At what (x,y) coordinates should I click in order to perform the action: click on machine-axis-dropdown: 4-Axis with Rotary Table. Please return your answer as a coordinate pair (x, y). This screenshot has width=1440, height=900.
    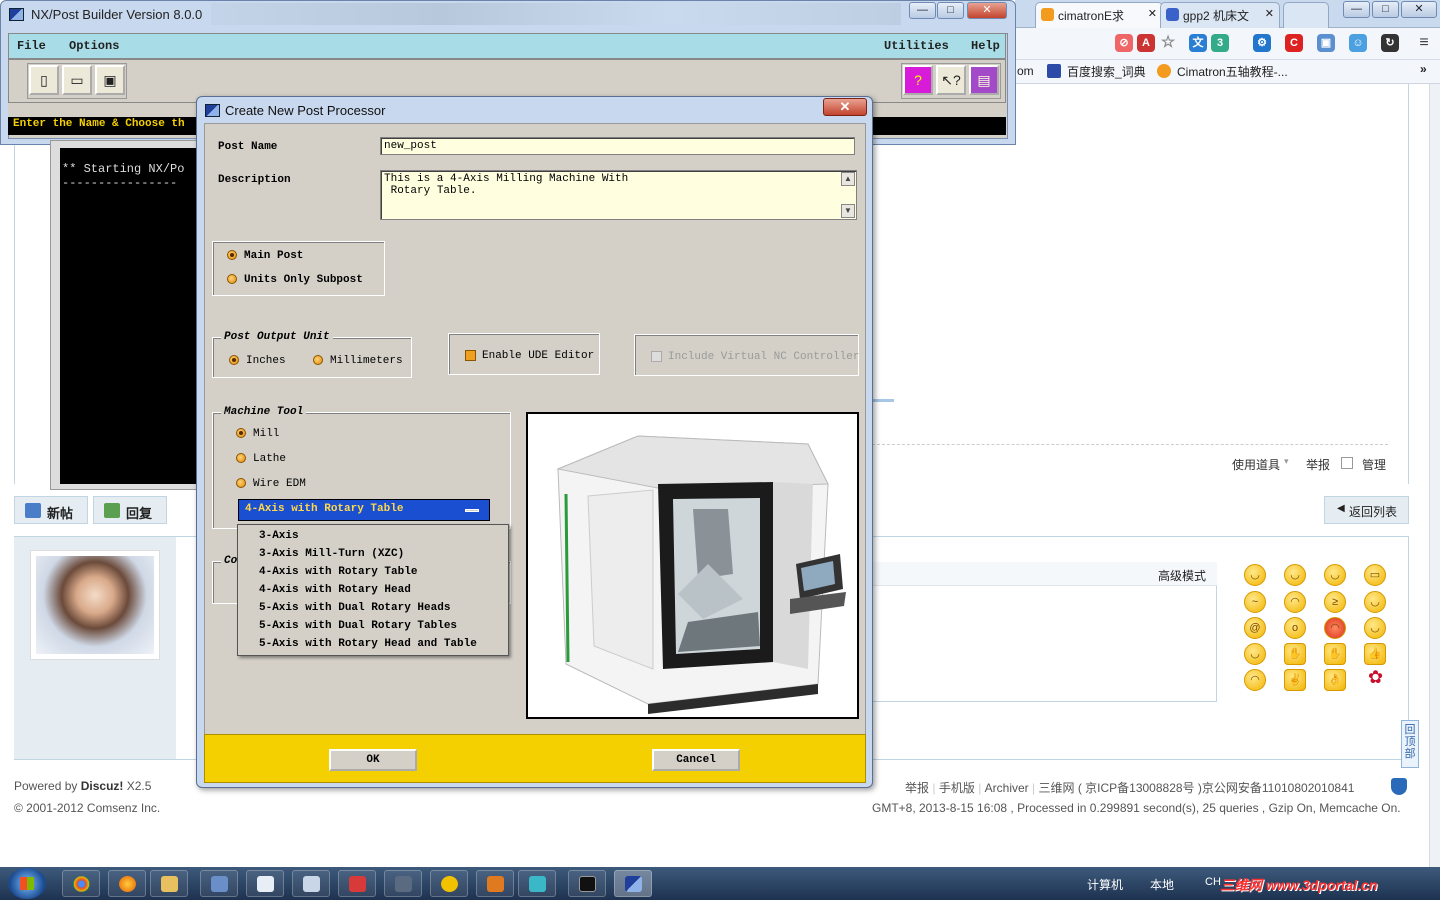
    Looking at the image, I should click on (364, 510).